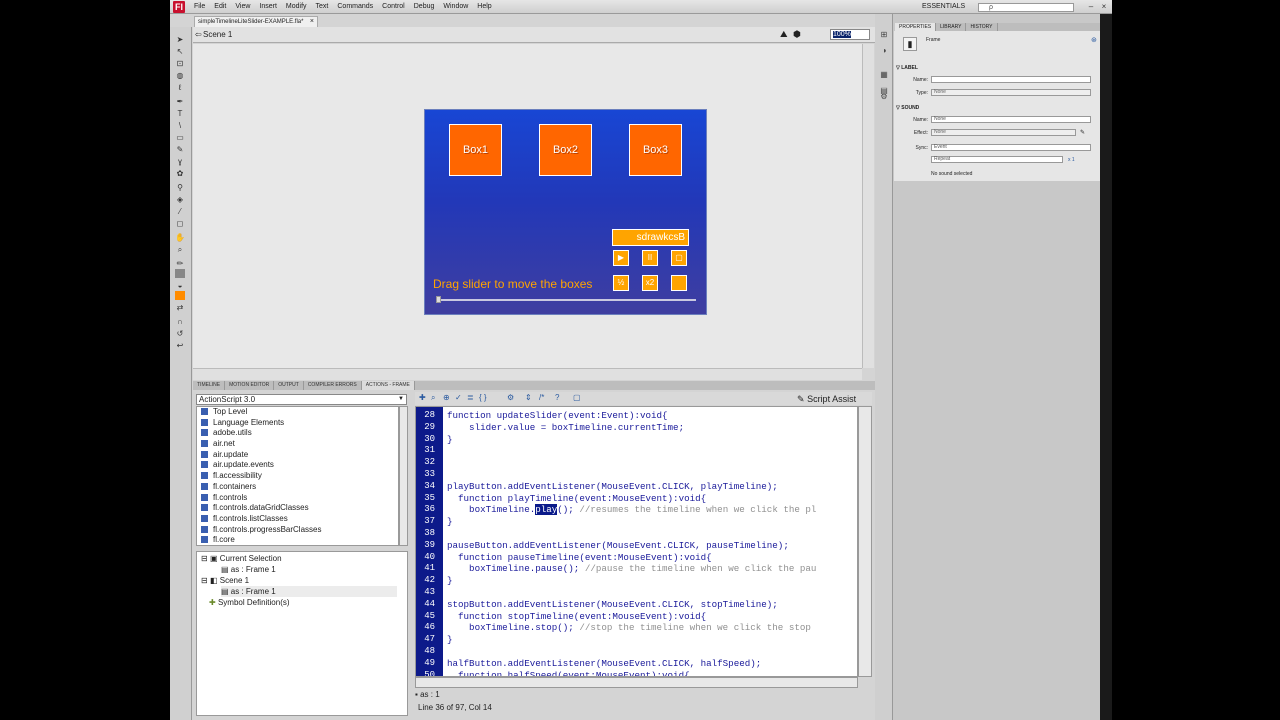 Image resolution: width=1280 pixels, height=720 pixels. I want to click on color-icon: ◑, so click(884, 50).